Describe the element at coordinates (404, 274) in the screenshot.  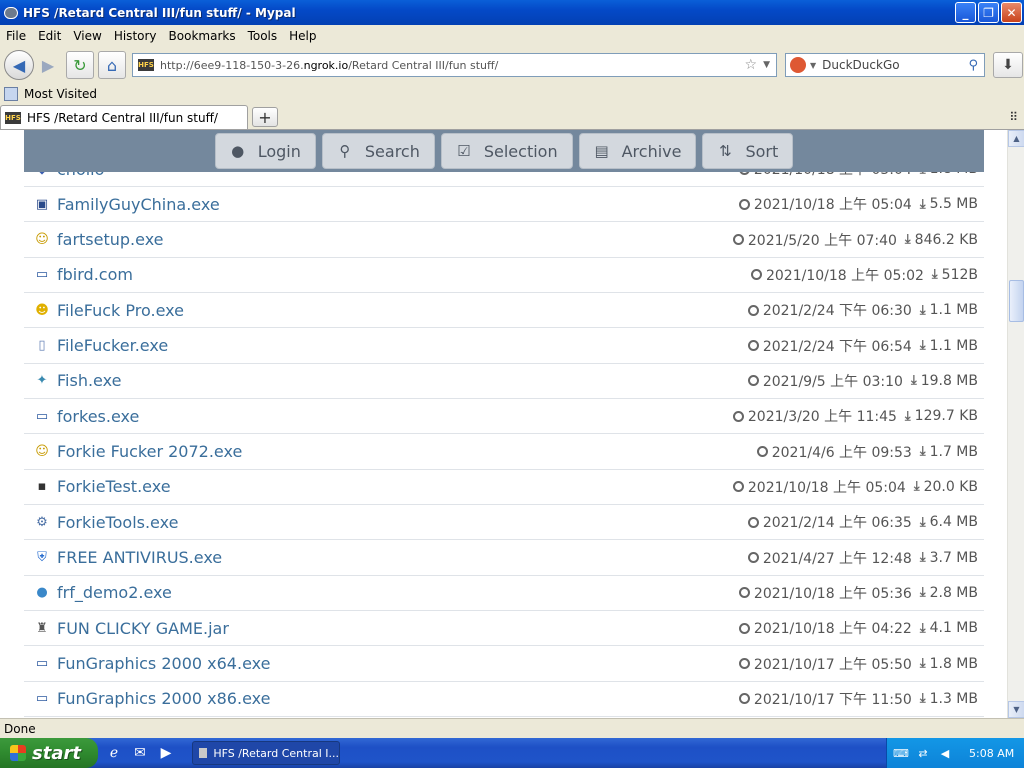
I see `file-name-link: fbird.com` at that location.